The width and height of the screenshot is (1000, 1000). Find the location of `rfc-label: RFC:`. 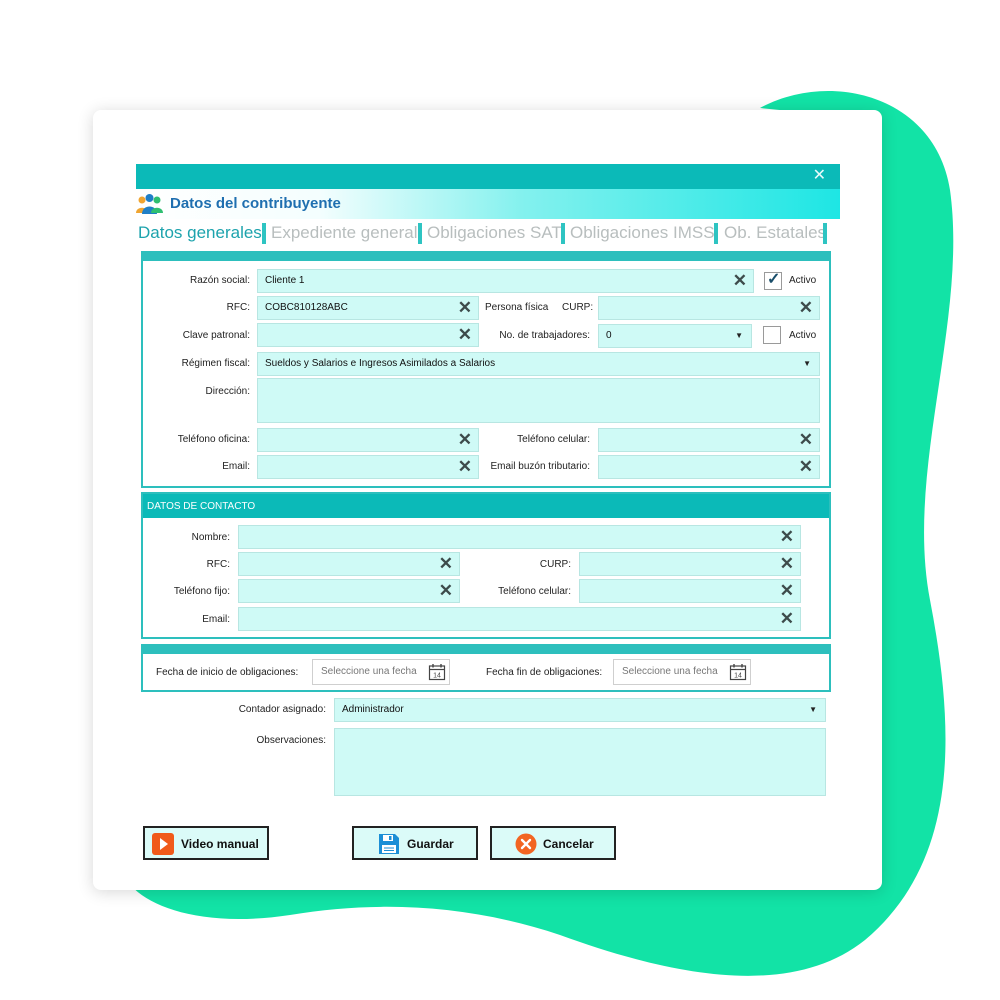

rfc-label: RFC: is located at coordinates (238, 307).